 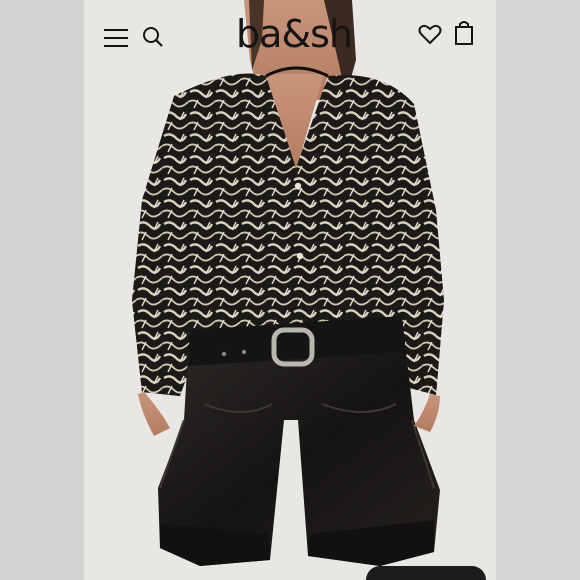 I want to click on shopping-bag-icon, so click(x=464, y=33).